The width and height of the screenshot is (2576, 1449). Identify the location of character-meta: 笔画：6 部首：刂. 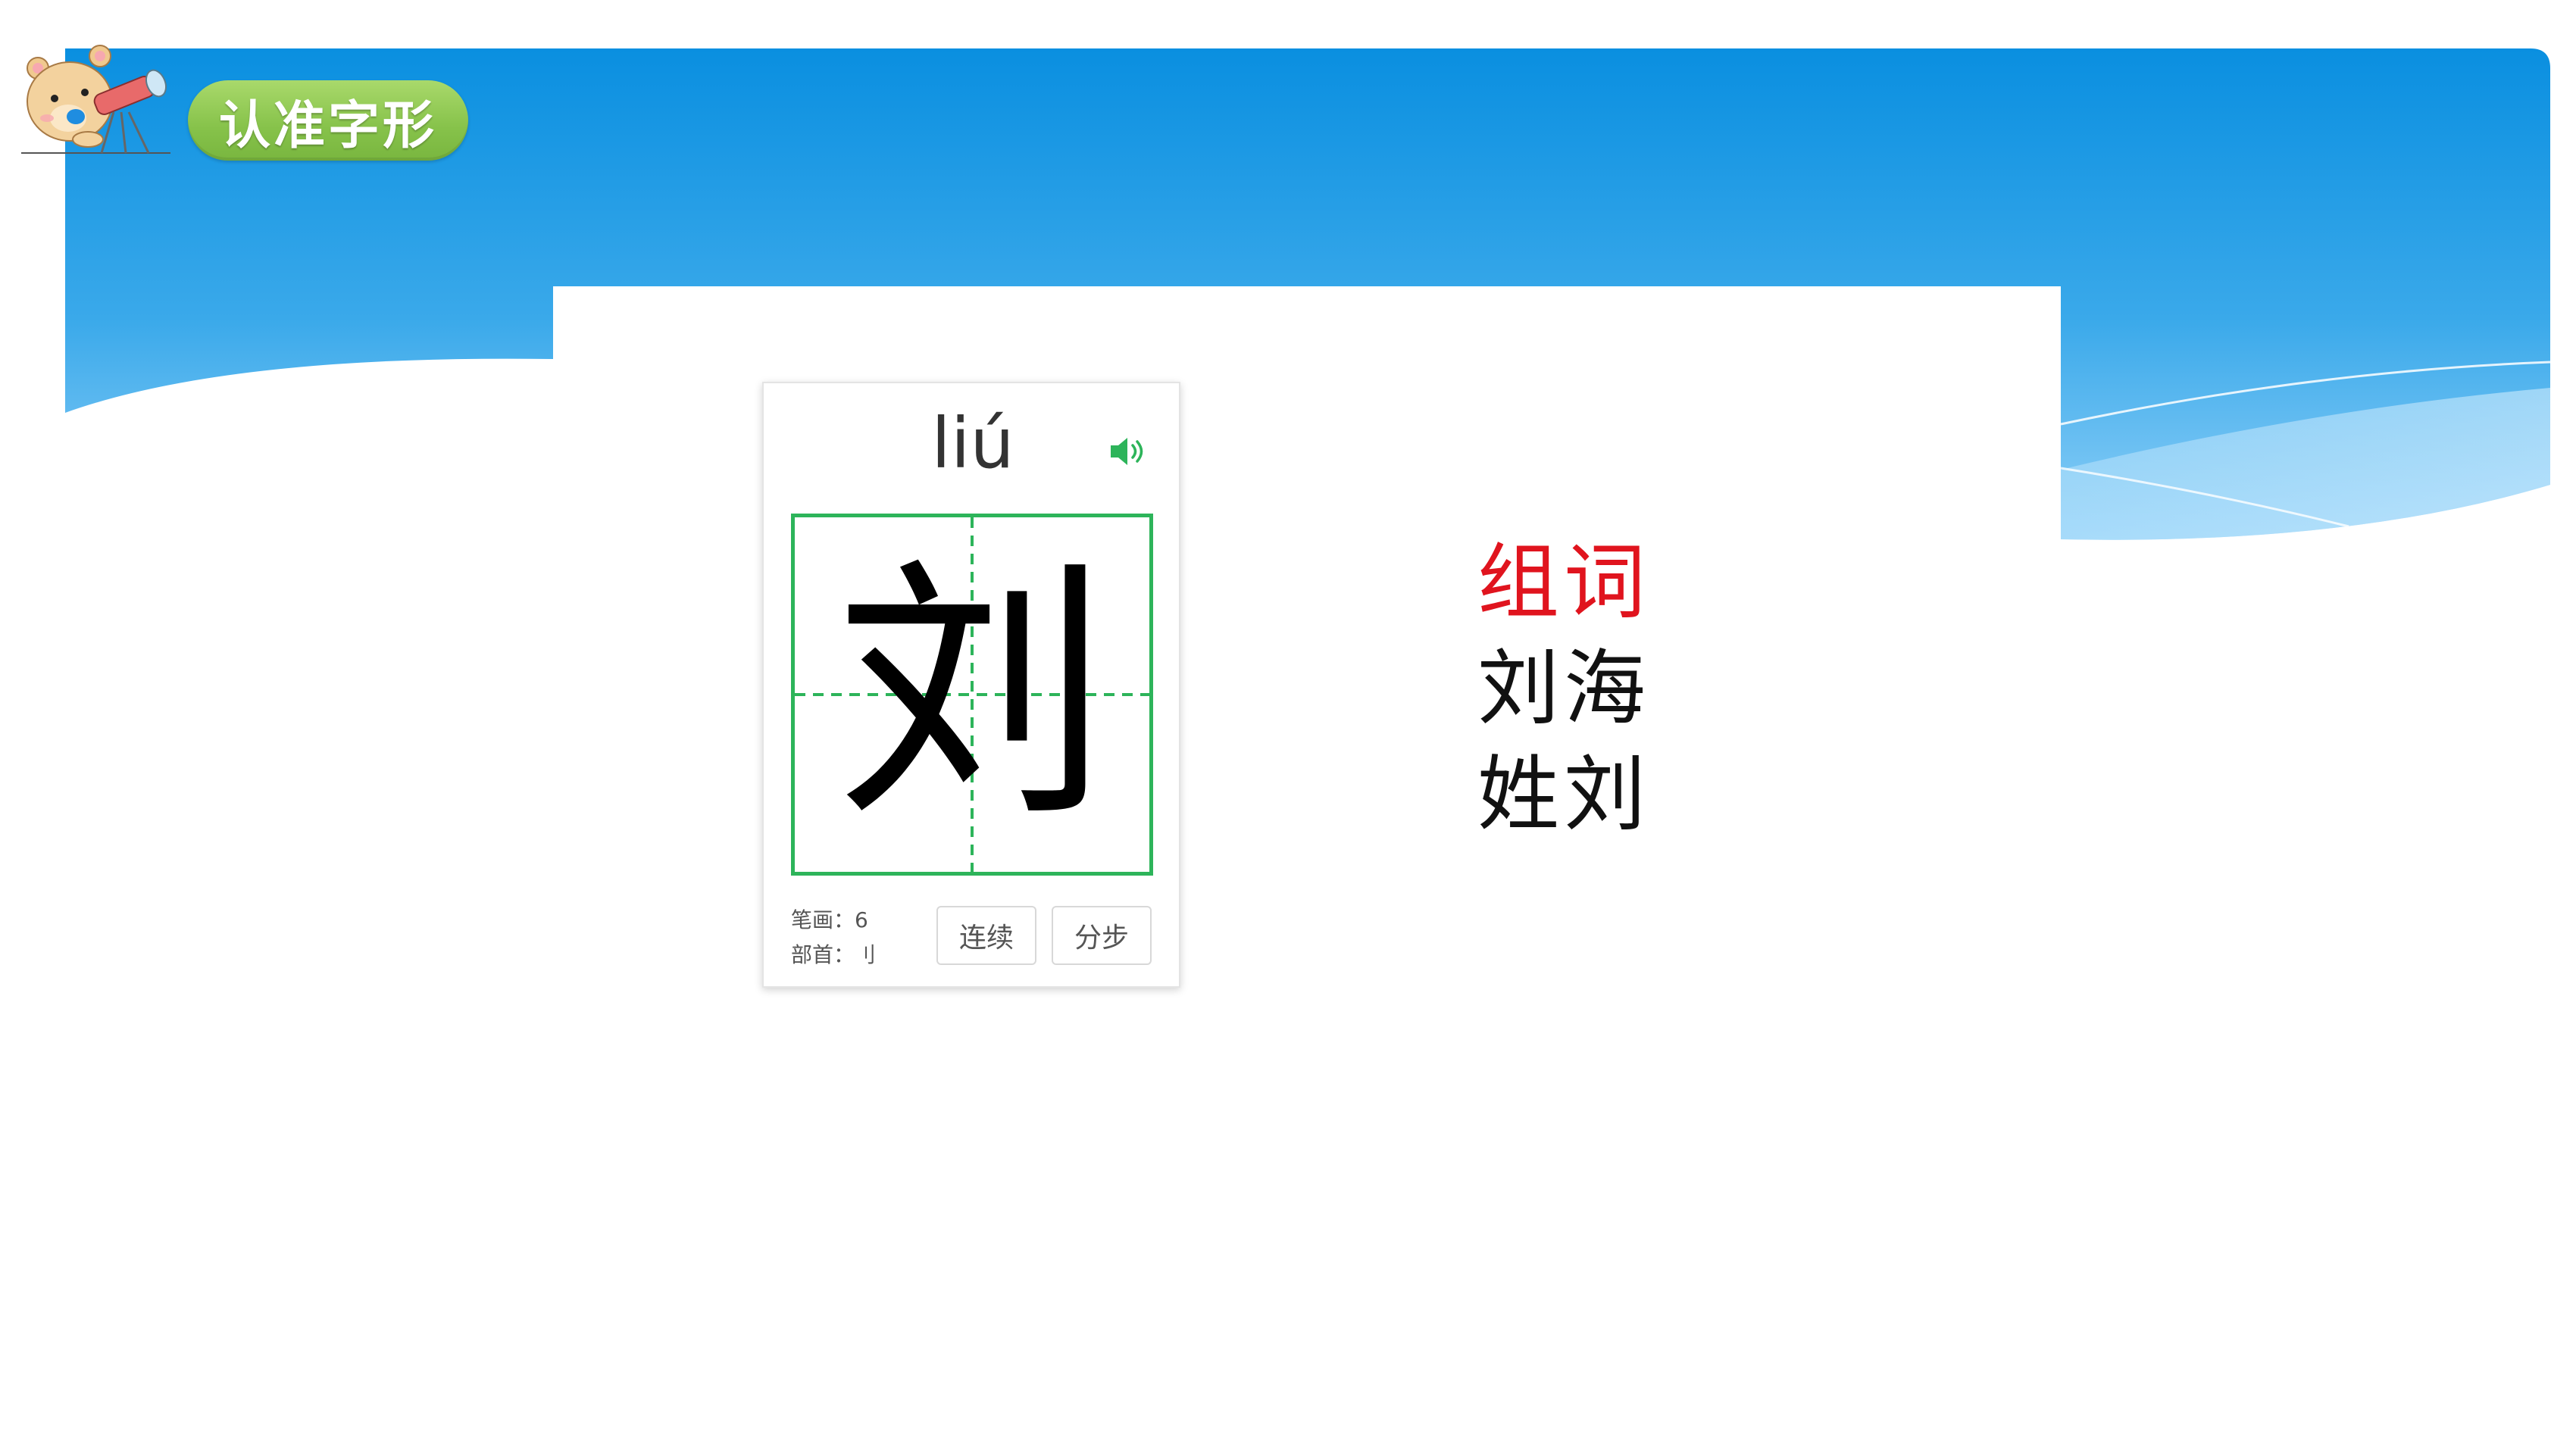
(834, 938).